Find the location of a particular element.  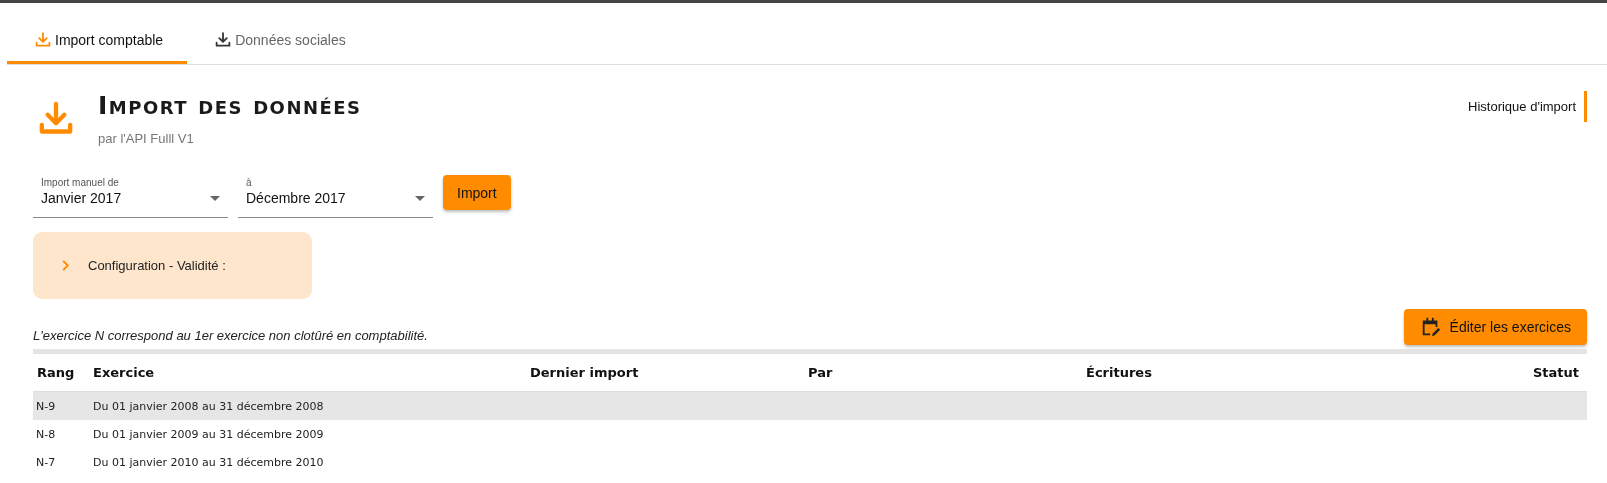

column-header: Par is located at coordinates (821, 372).